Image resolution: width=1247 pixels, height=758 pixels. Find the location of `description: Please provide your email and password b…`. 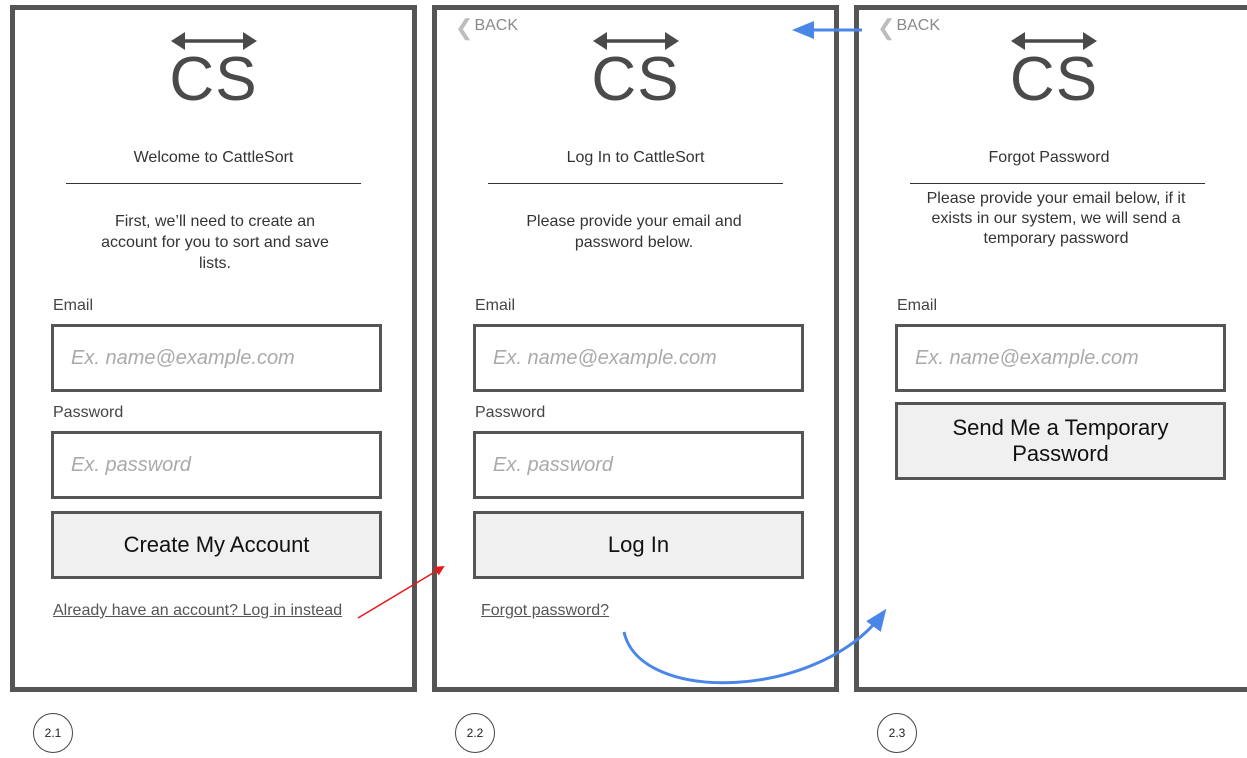

description: Please provide your email and password b… is located at coordinates (634, 232).